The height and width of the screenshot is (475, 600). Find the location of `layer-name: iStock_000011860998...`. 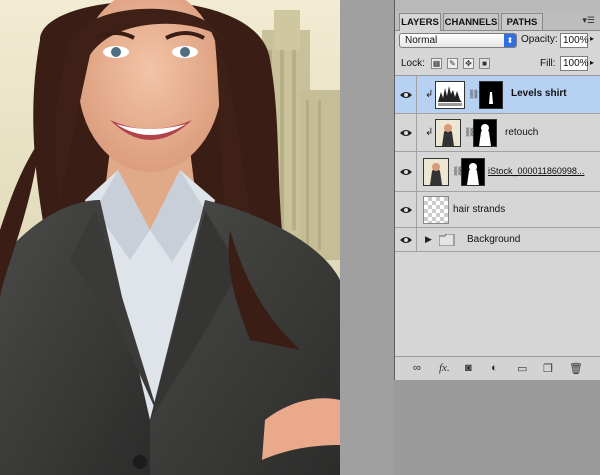

layer-name: iStock_000011860998... is located at coordinates (536, 171).